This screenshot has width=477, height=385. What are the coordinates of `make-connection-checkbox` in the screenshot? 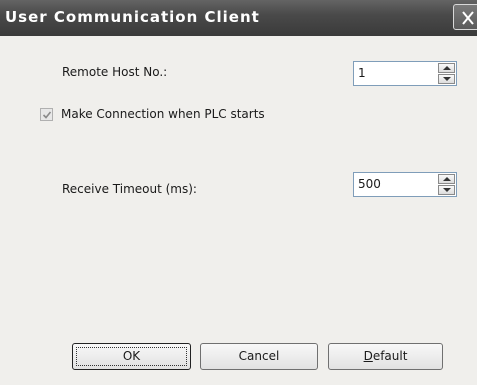 It's located at (46, 114).